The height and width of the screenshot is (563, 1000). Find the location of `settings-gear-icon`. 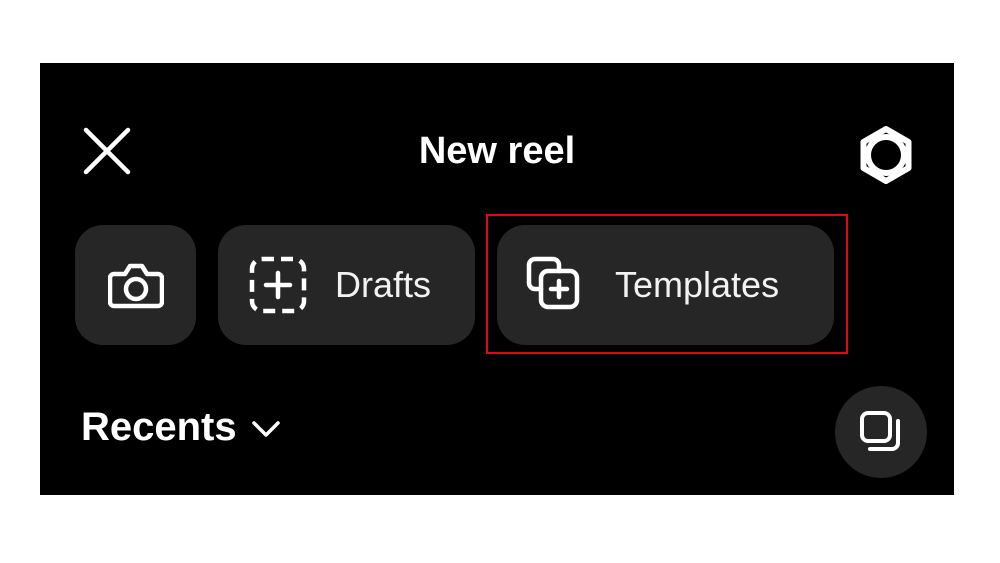

settings-gear-icon is located at coordinates (886, 155).